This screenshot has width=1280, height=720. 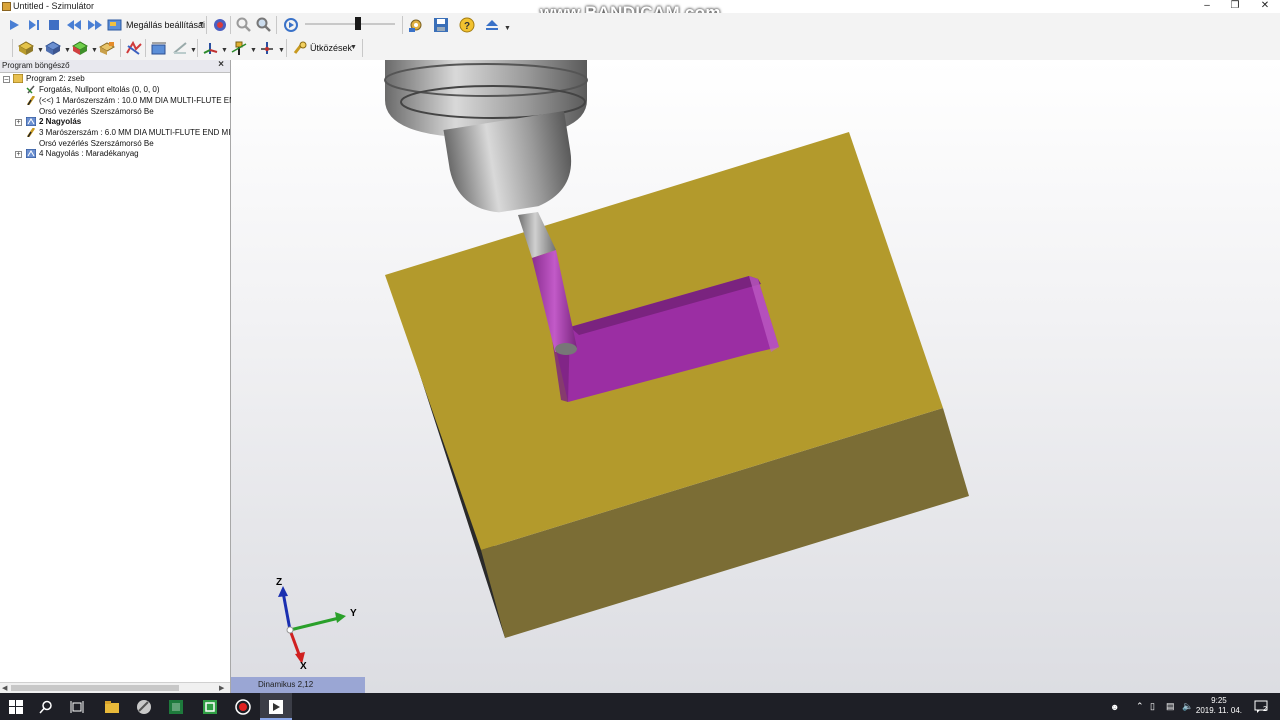 What do you see at coordinates (6, 79) in the screenshot?
I see `tree-collapse-toggle: –` at bounding box center [6, 79].